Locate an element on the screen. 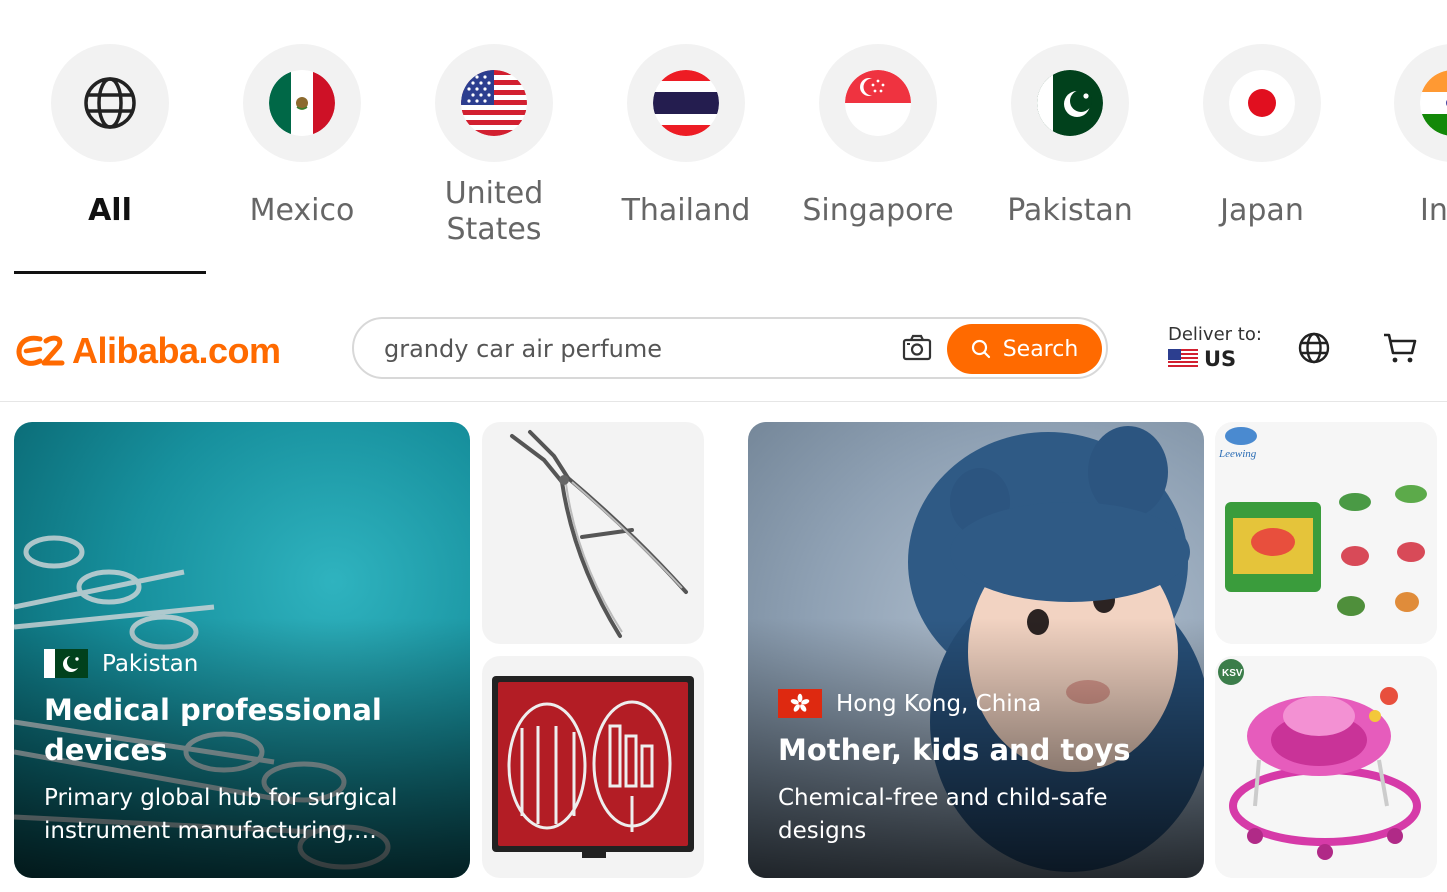 This screenshot has height=892, width=1447. card-title: Mother, kids and toys is located at coordinates (954, 750).